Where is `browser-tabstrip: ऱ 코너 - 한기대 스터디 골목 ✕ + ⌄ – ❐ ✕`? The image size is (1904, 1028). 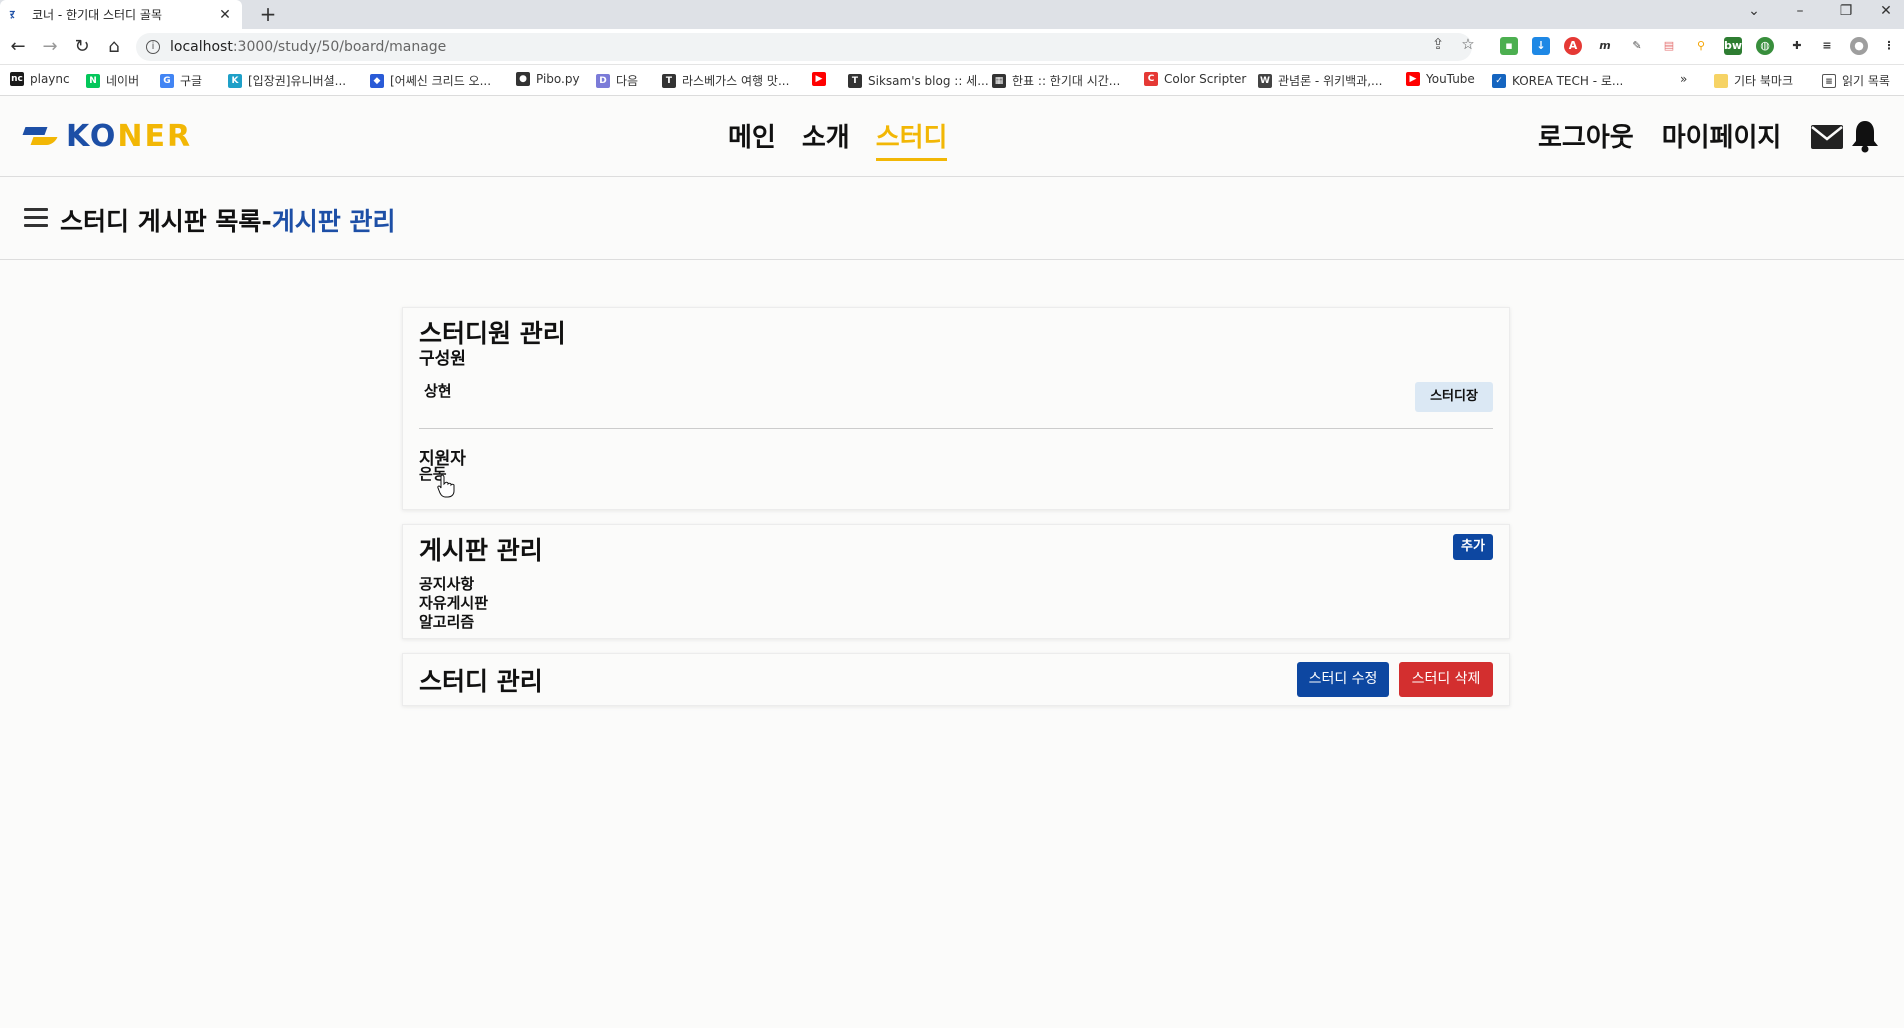 browser-tabstrip: ऱ 코너 - 한기대 스터디 골목 ✕ + ⌄ – ❐ ✕ is located at coordinates (952, 14).